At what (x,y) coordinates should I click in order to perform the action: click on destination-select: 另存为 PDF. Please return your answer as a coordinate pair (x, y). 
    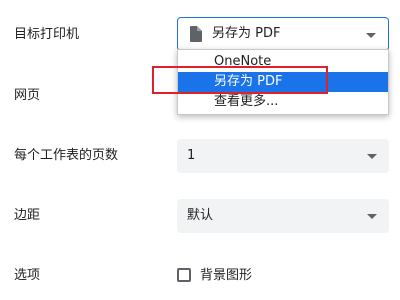
    Looking at the image, I should click on (283, 34).